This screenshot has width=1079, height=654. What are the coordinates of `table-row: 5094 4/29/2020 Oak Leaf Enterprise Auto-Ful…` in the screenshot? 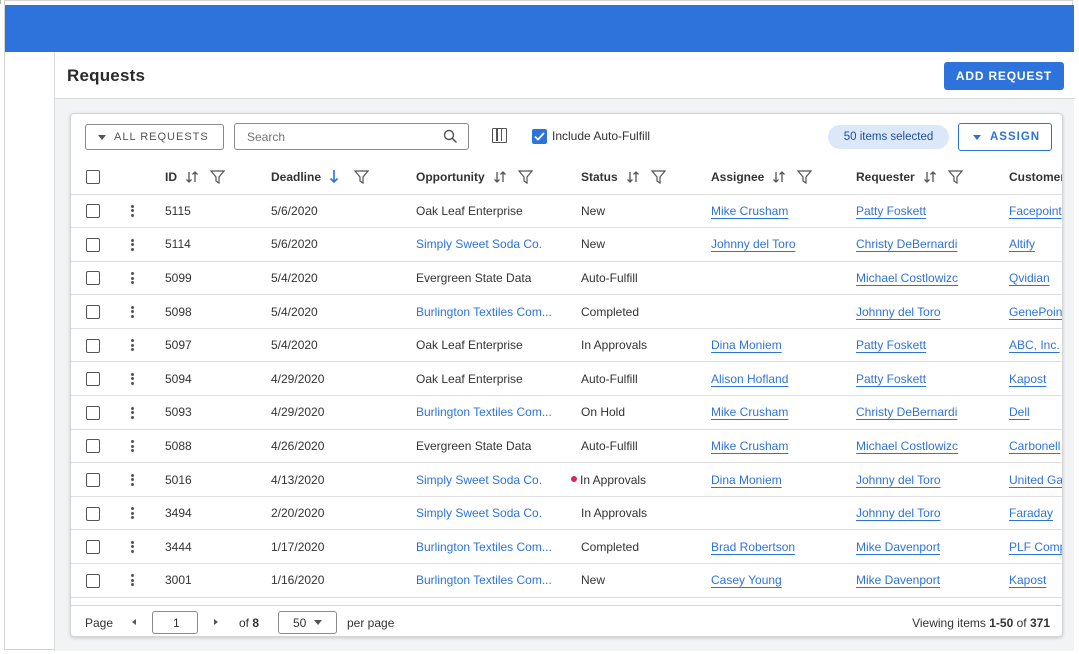 It's located at (566, 379).